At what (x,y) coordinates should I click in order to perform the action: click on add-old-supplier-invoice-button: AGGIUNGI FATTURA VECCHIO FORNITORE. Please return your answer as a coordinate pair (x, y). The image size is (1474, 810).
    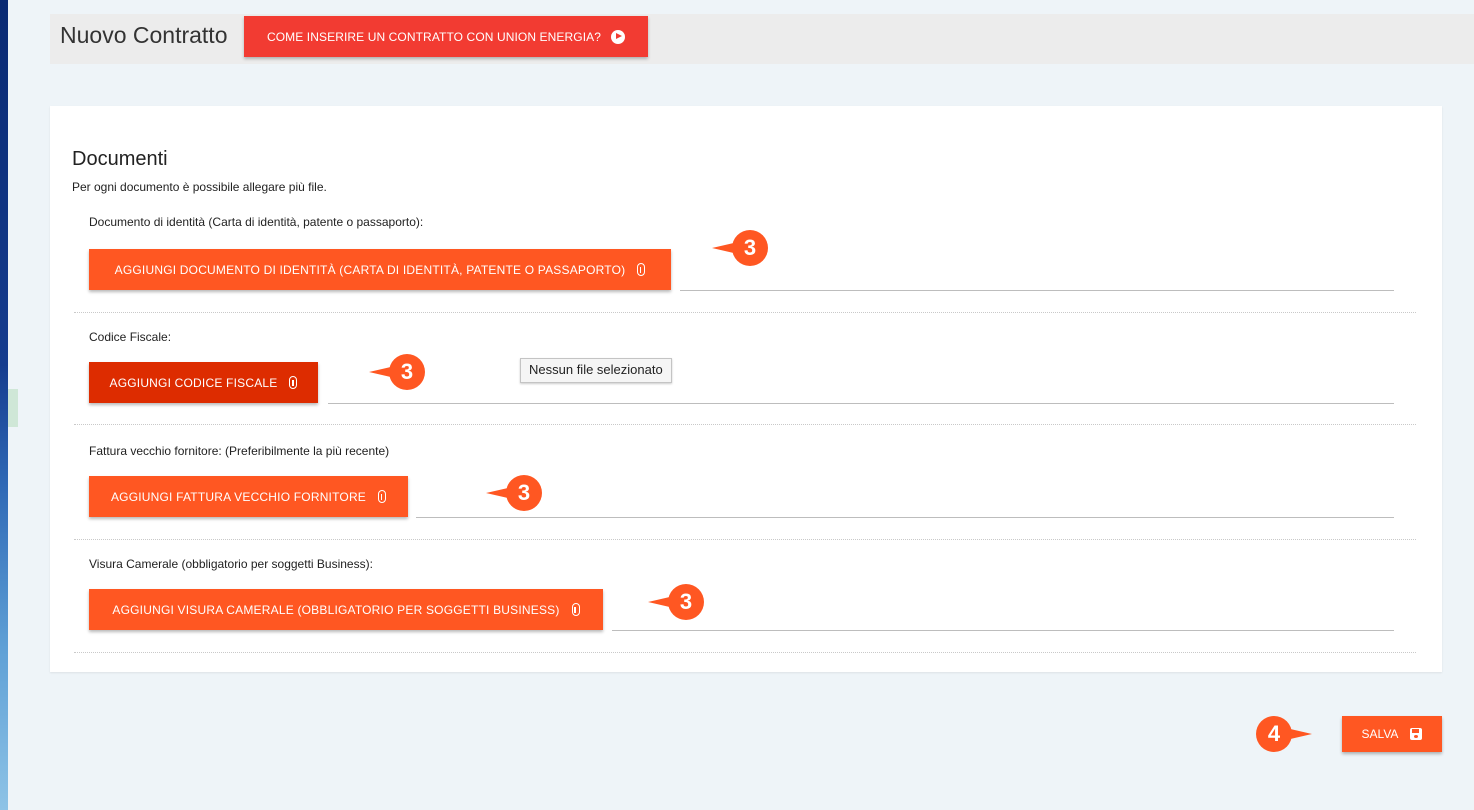
    Looking at the image, I should click on (248, 496).